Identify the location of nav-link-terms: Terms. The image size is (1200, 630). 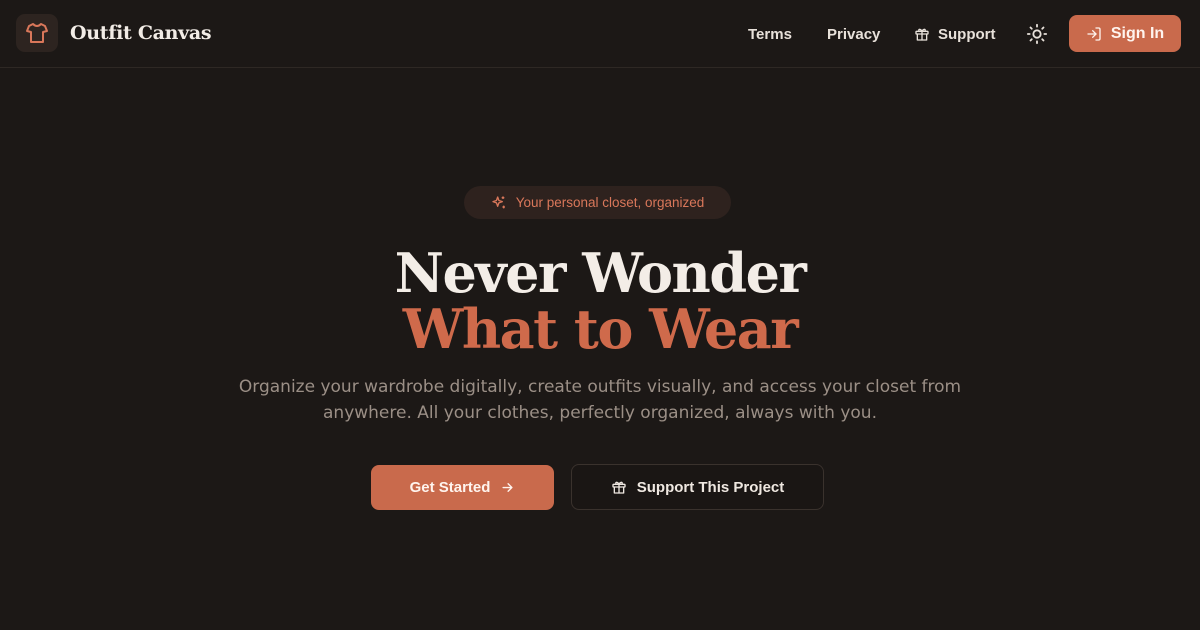
(770, 34).